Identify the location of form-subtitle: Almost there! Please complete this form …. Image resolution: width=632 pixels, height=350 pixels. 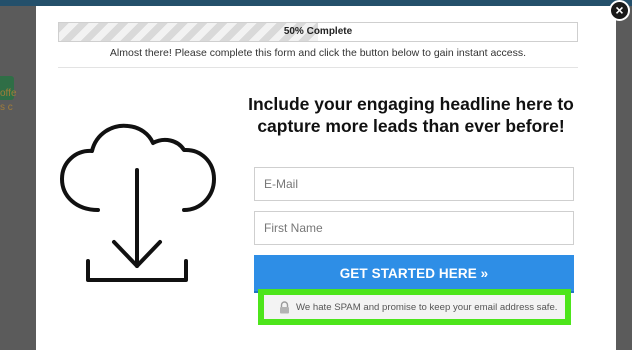
(318, 53).